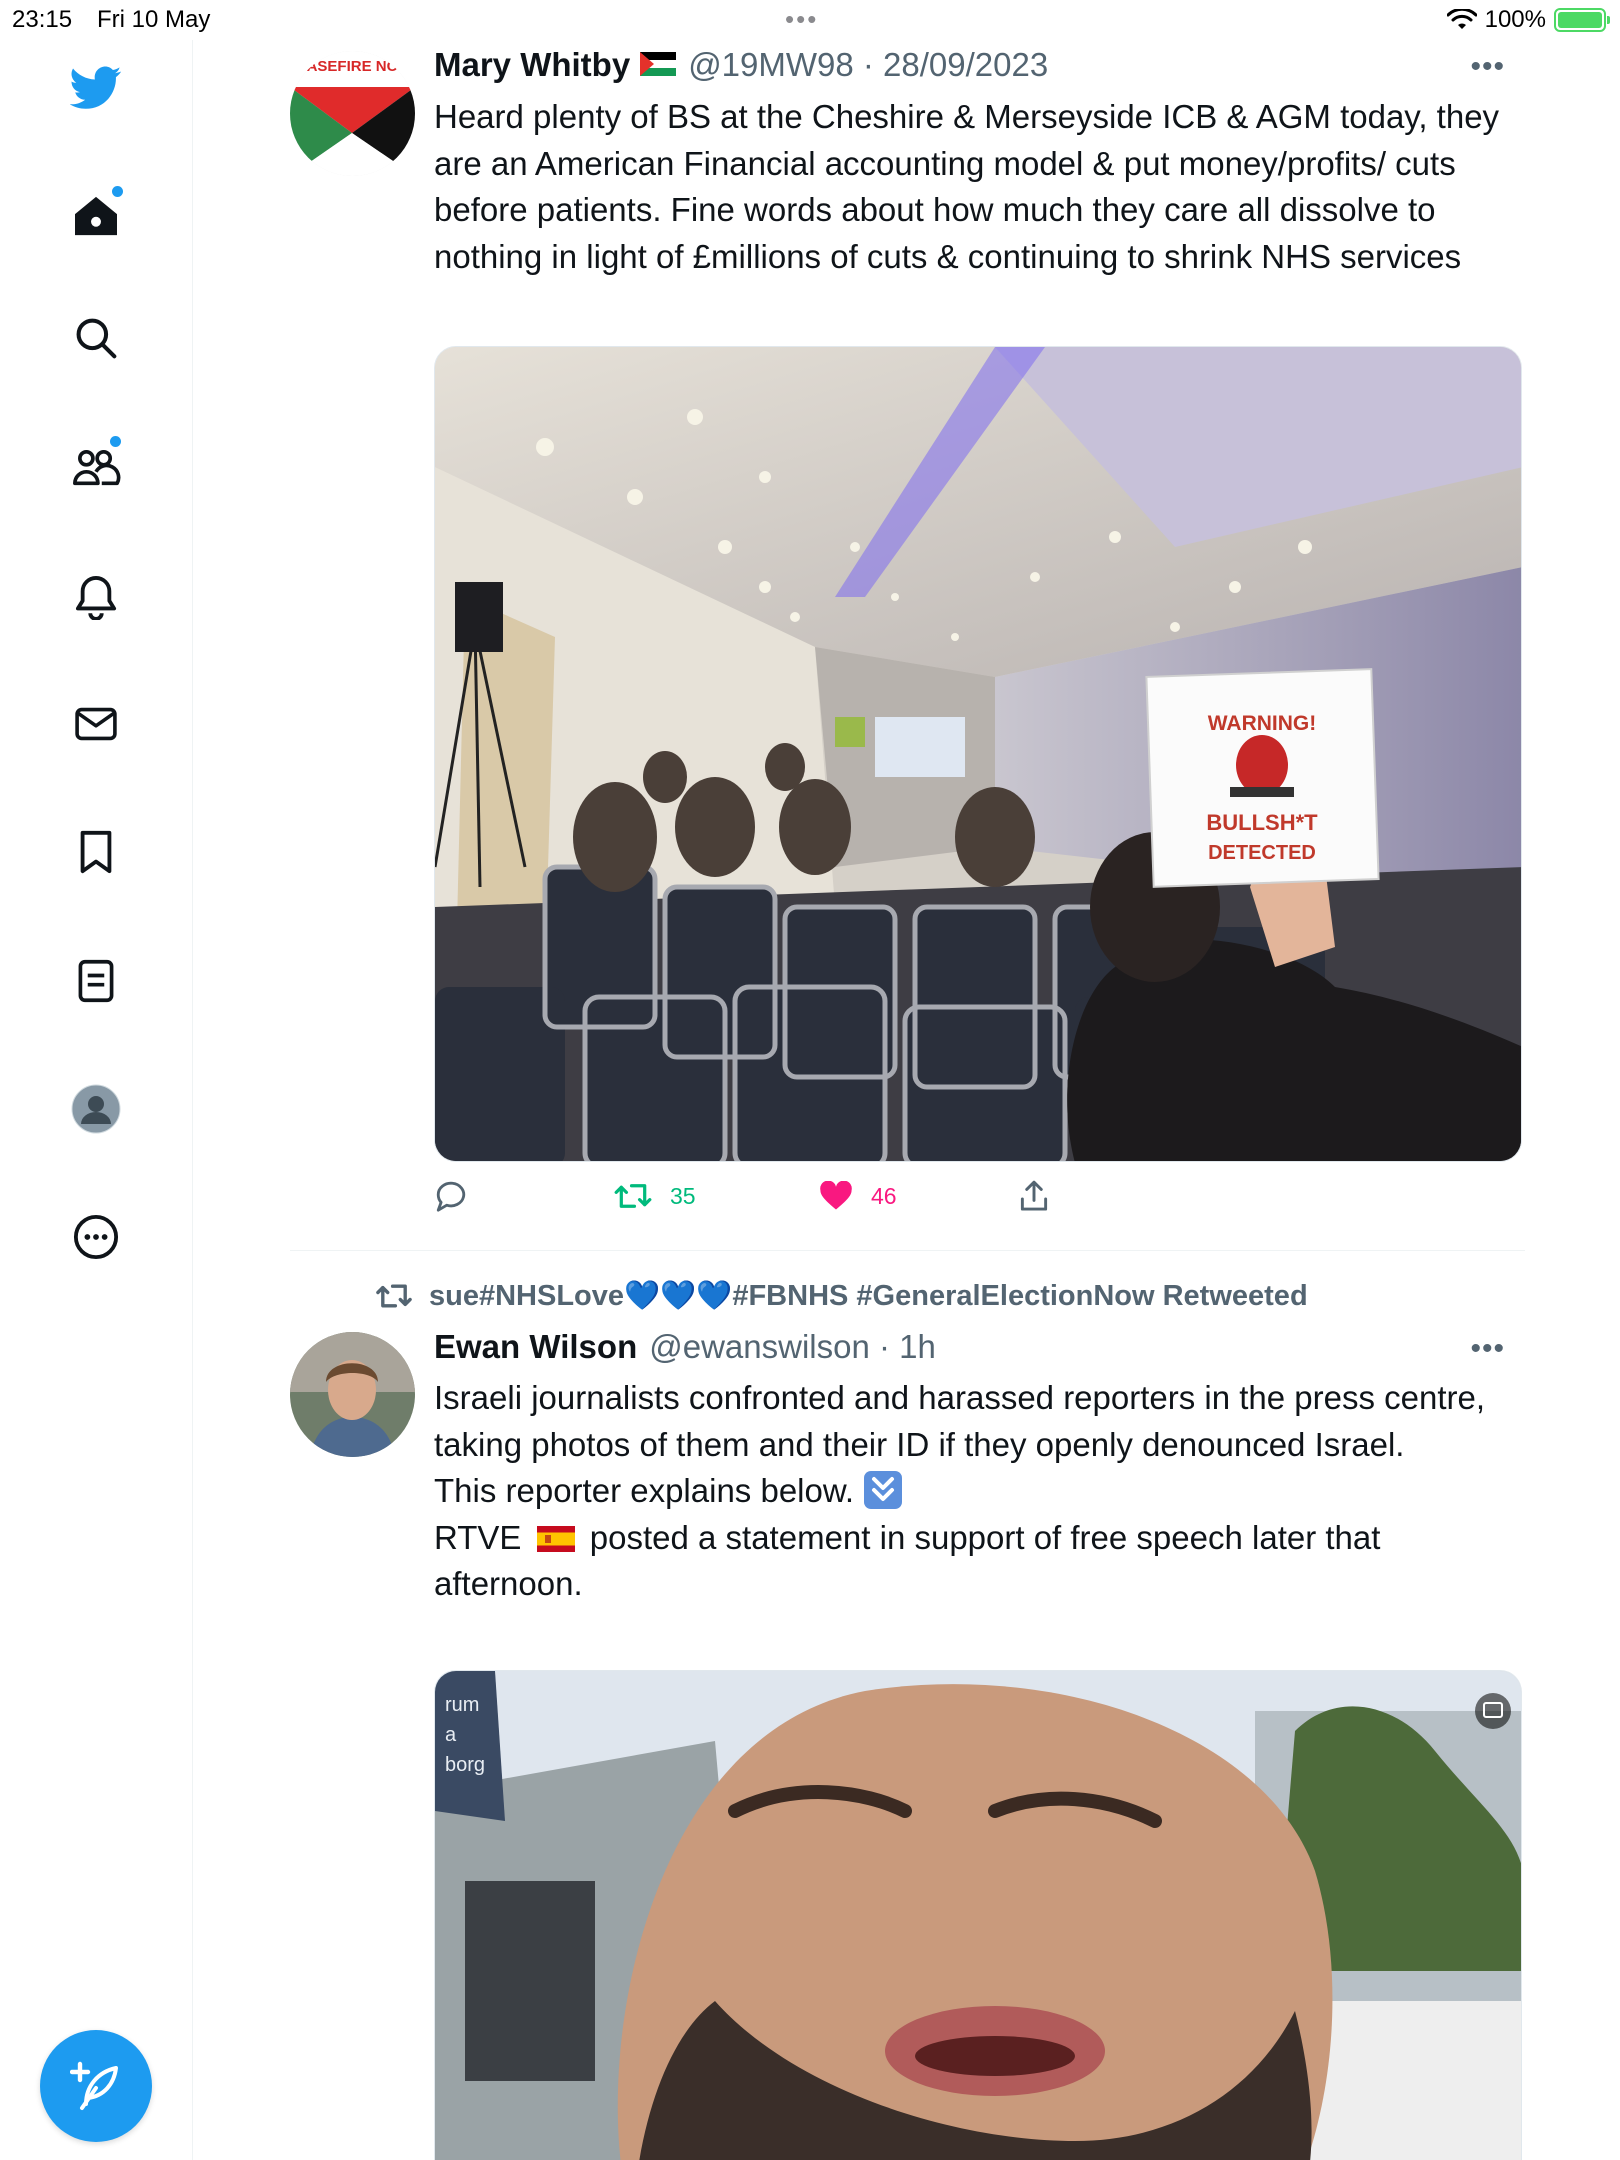 Image resolution: width=1620 pixels, height=2160 pixels. Describe the element at coordinates (836, 1195) in the screenshot. I see `heart-filled-icon` at that location.